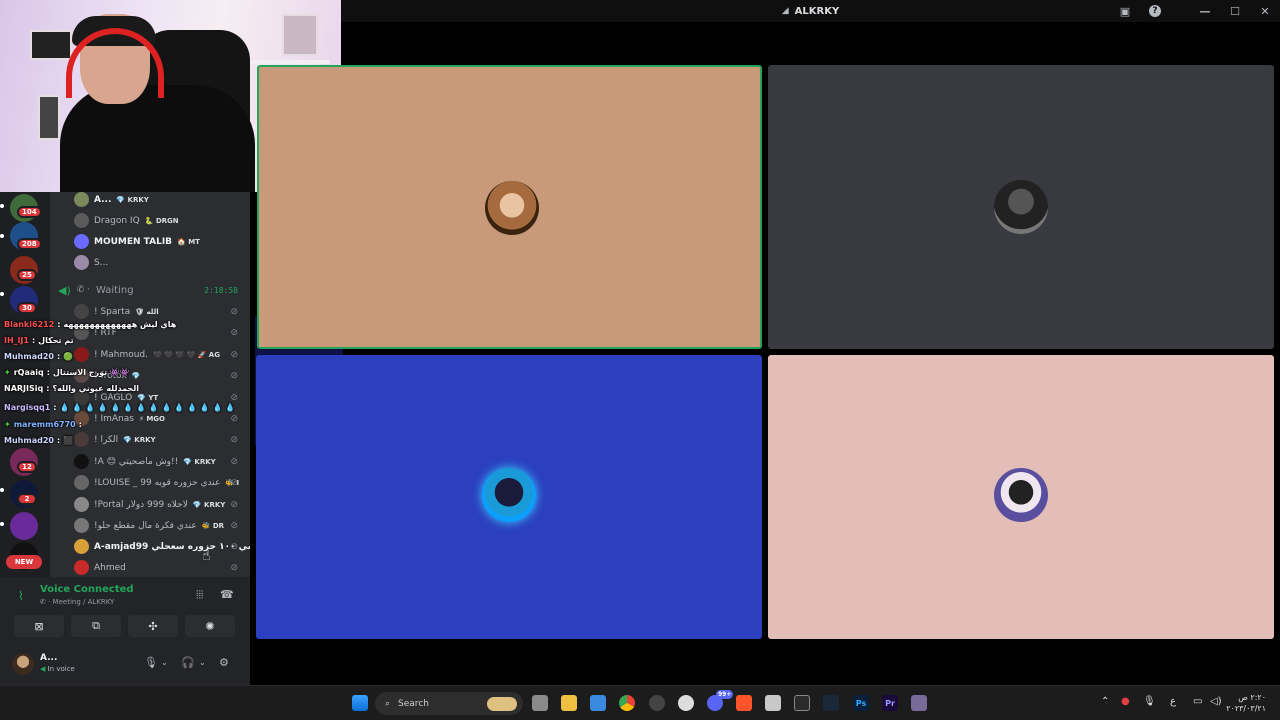 The image size is (1280, 720). I want to click on muted-user: A-amjad99 سي ١٠٠ حزوره سعحلي ⊘, so click(162, 546).